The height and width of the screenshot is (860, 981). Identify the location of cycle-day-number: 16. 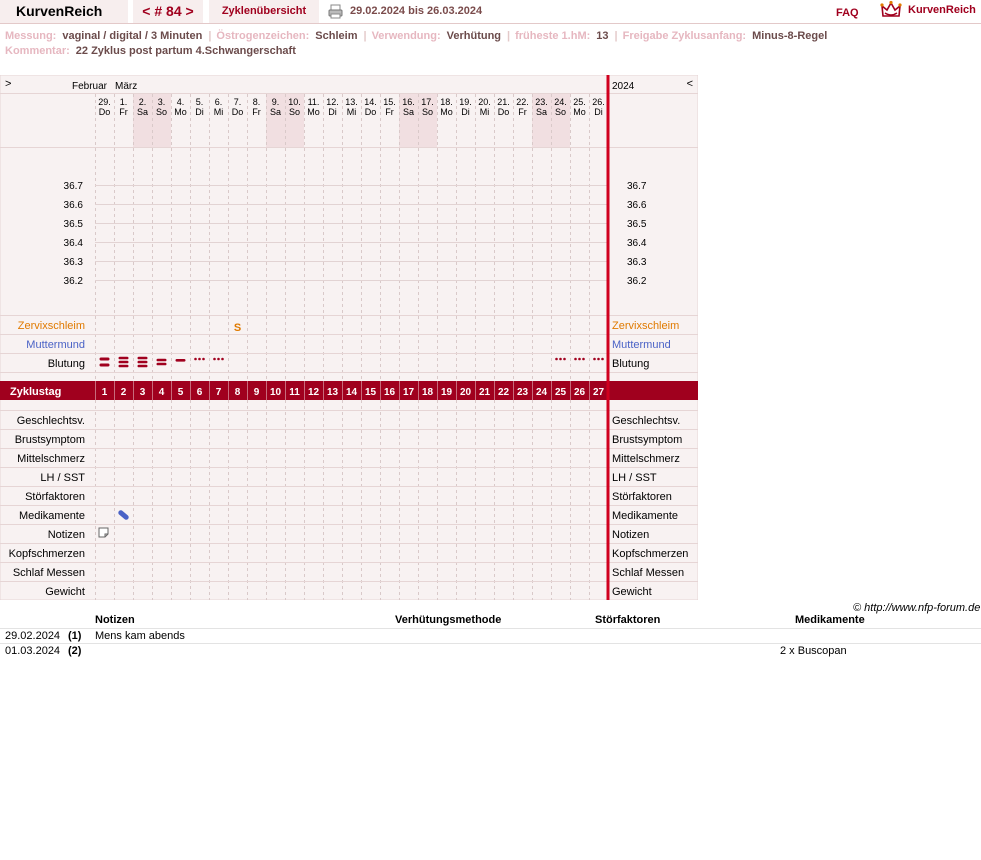
(390, 392).